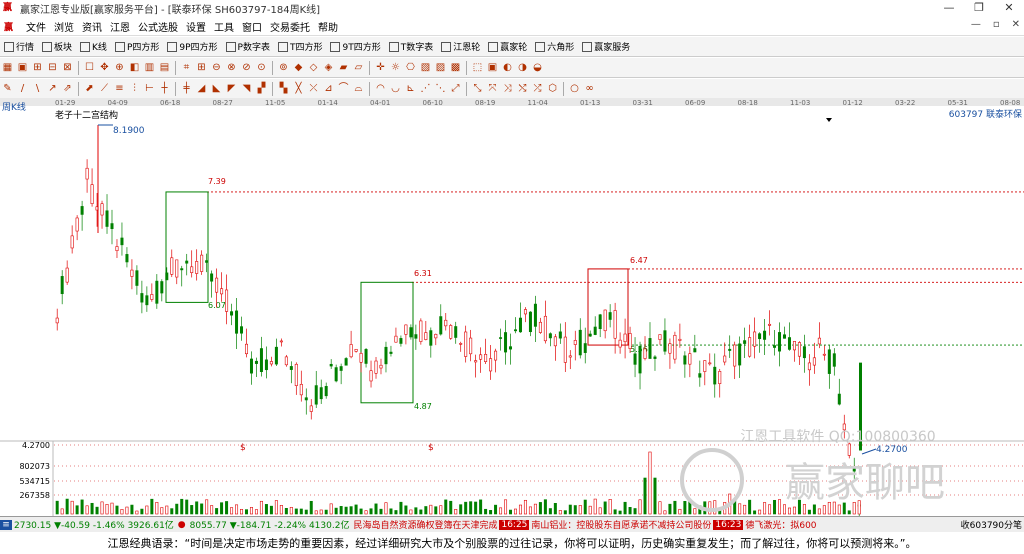  Describe the element at coordinates (359, 89) in the screenshot. I see `gann-tool-icon: ⌓` at that location.